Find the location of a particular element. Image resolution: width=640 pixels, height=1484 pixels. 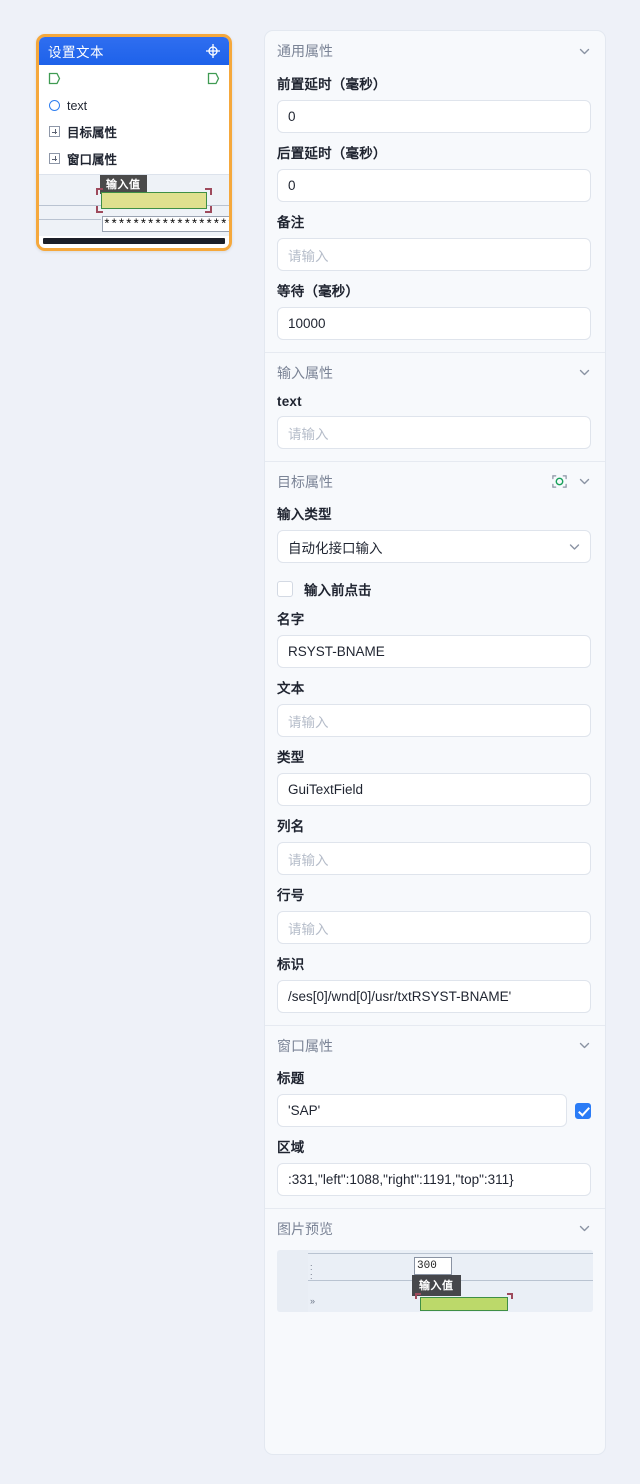

node-port-row is located at coordinates (134, 78).